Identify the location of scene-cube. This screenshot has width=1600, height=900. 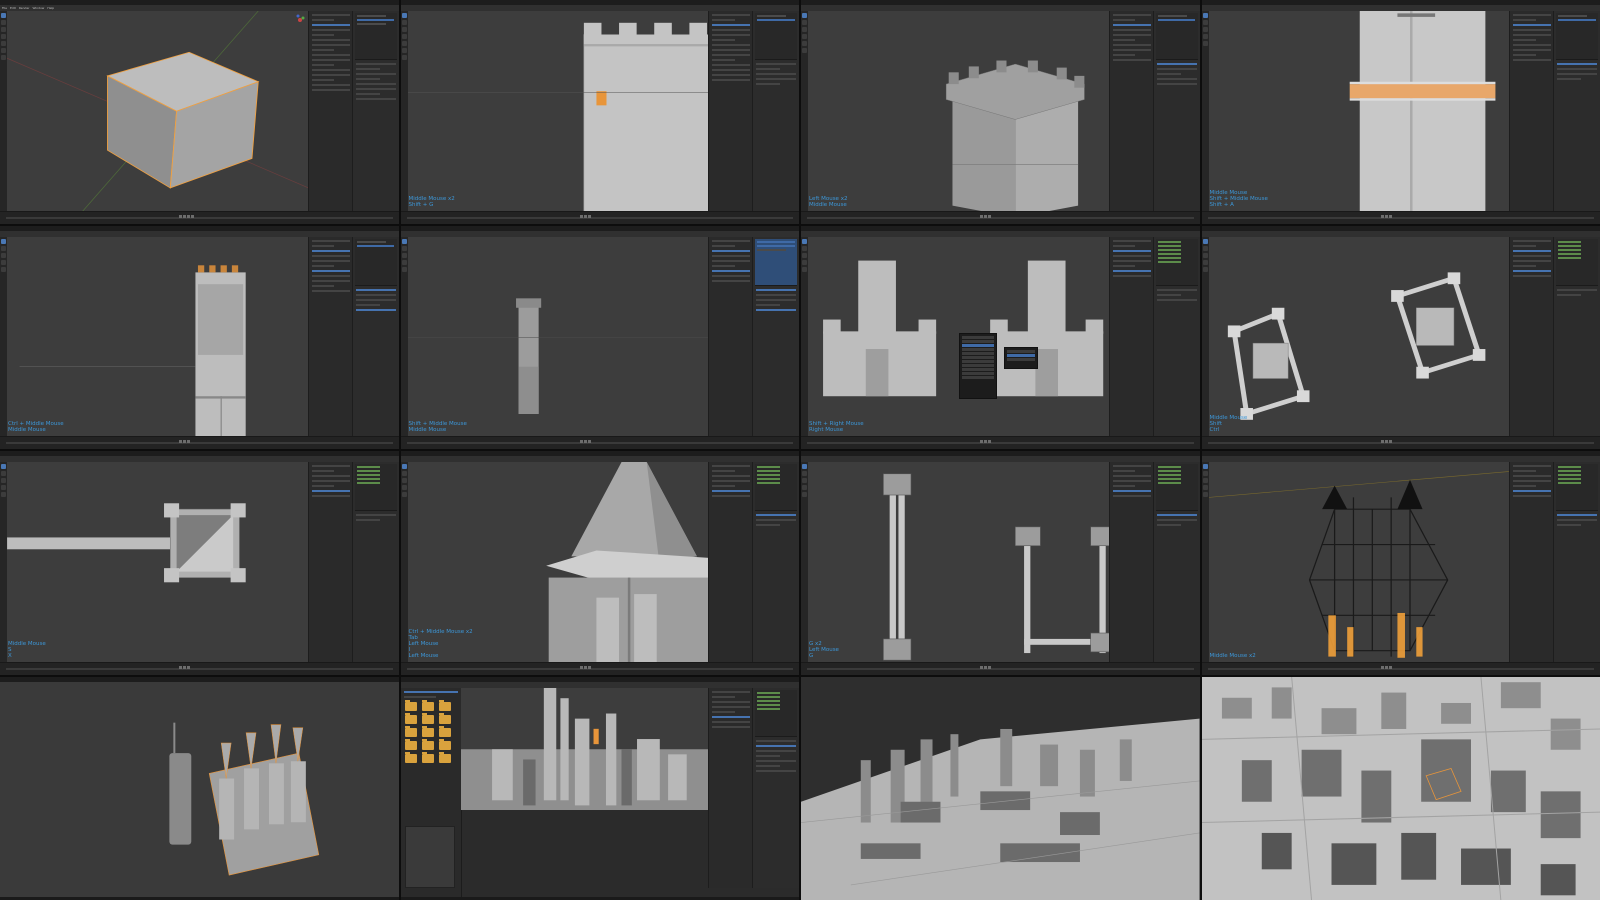
(158, 111).